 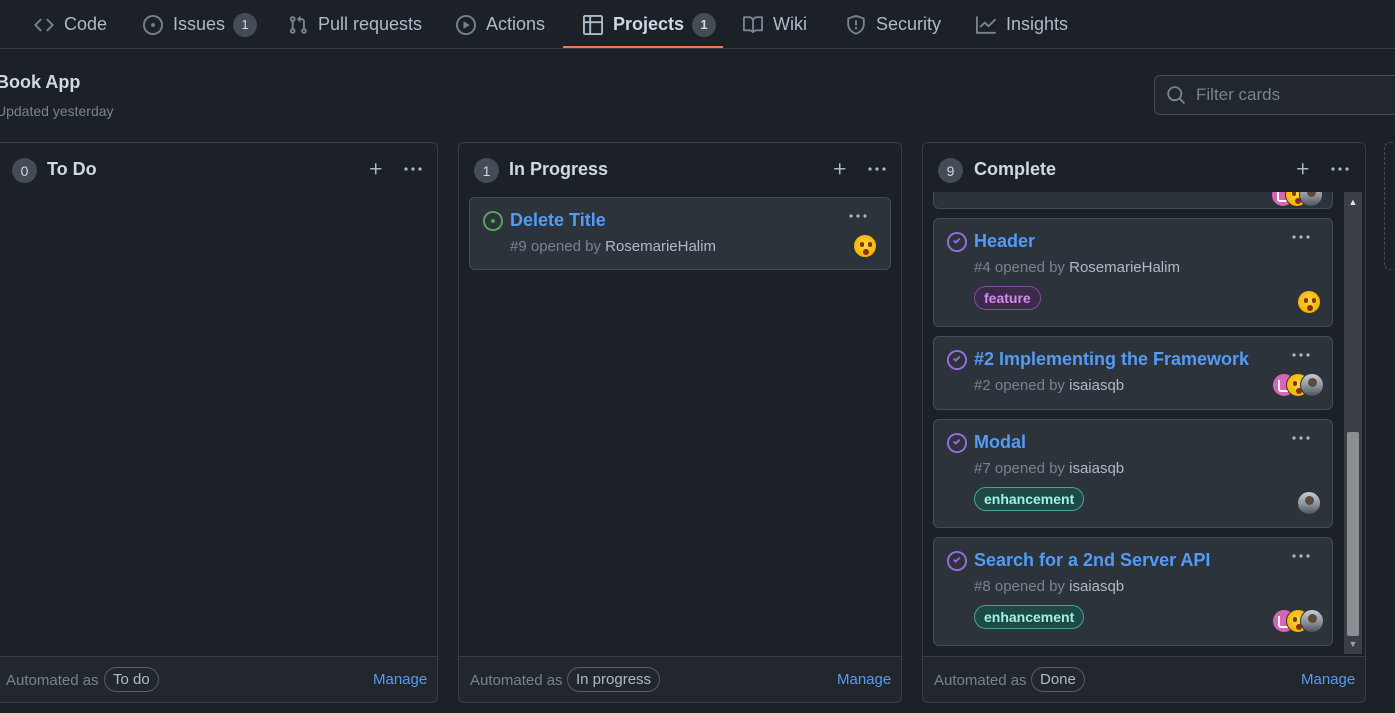 What do you see at coordinates (24, 170) in the screenshot?
I see `column-card-count: 0` at bounding box center [24, 170].